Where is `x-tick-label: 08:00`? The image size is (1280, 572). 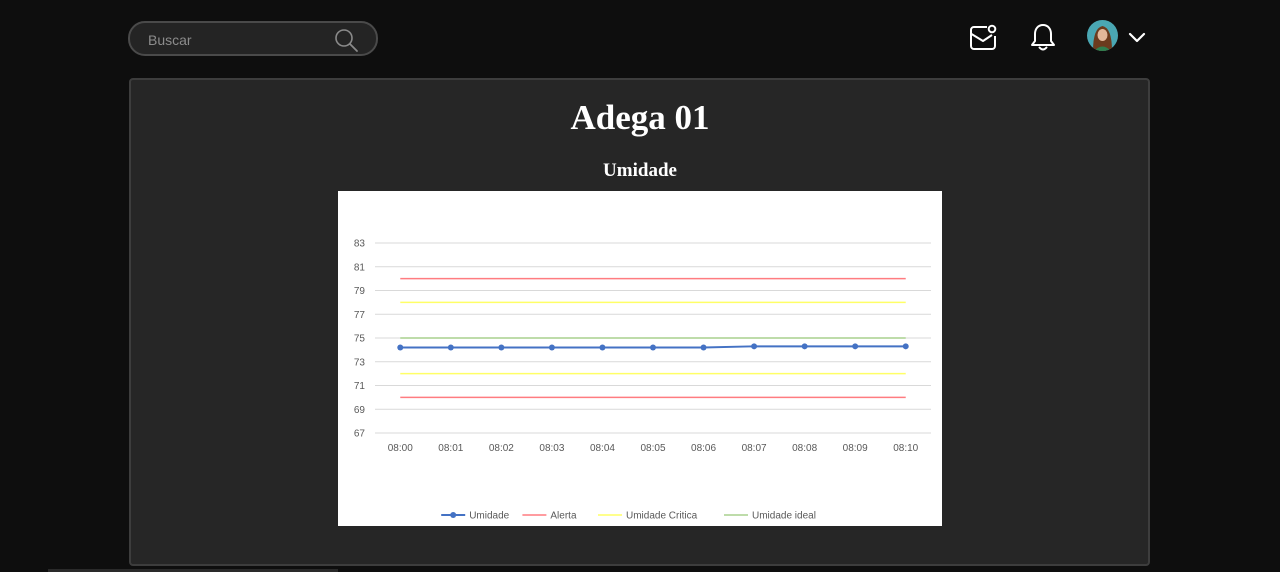 x-tick-label: 08:00 is located at coordinates (400, 448).